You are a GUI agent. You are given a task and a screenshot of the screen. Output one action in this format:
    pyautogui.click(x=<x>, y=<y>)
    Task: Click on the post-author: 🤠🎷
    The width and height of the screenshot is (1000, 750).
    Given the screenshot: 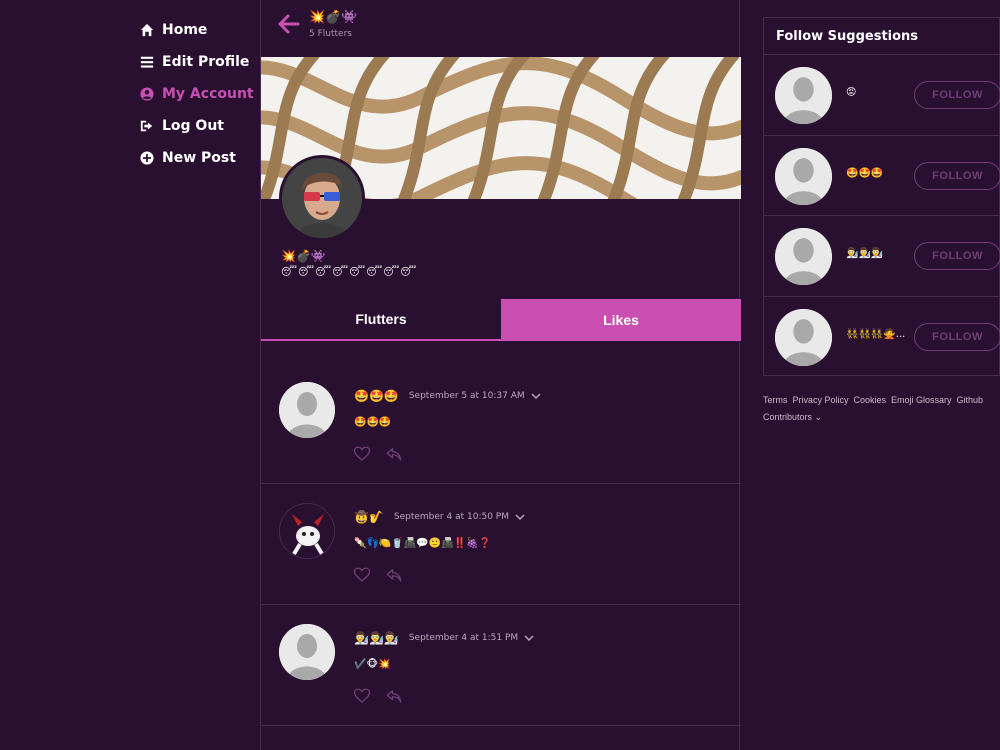 What is the action you would take?
    pyautogui.click(x=369, y=517)
    